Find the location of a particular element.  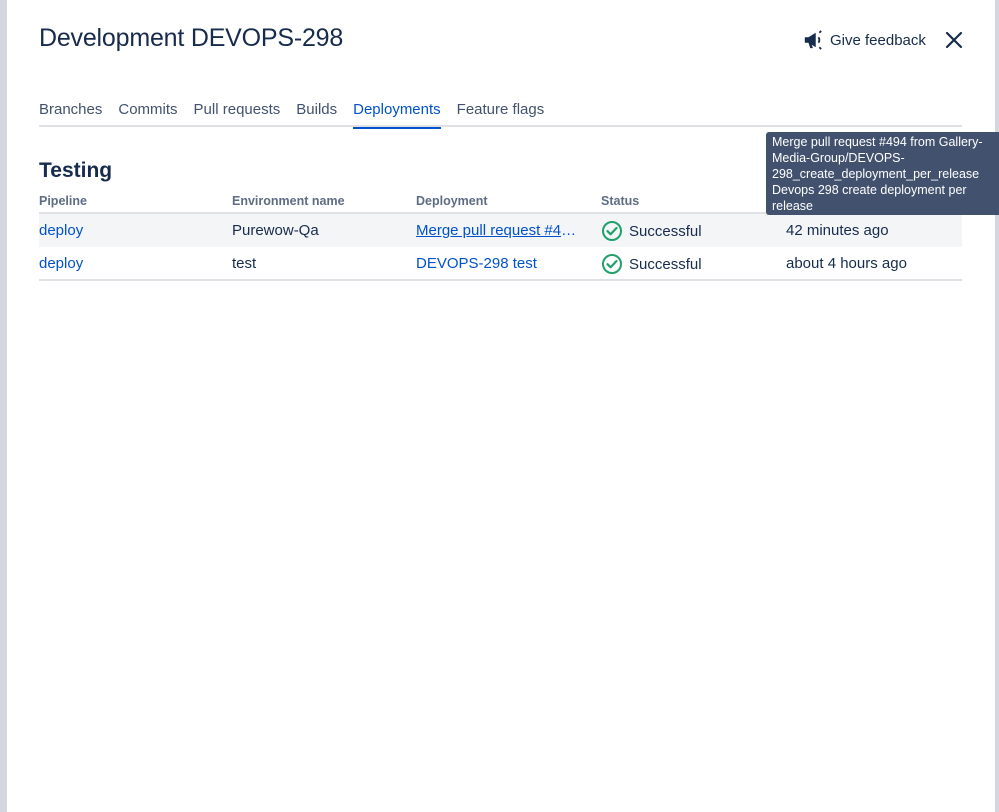

give-feedback-button: Give feedback is located at coordinates (864, 40).